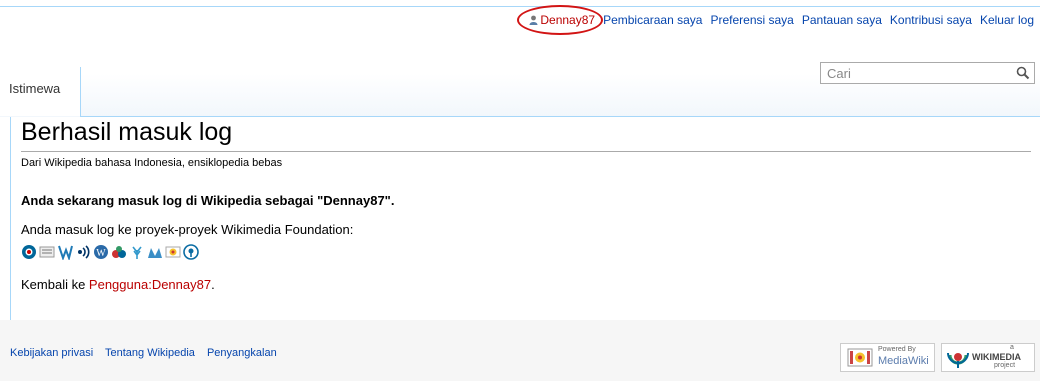 This screenshot has width=1040, height=381. What do you see at coordinates (1007, 20) in the screenshot?
I see `logout-link: Keluar log` at bounding box center [1007, 20].